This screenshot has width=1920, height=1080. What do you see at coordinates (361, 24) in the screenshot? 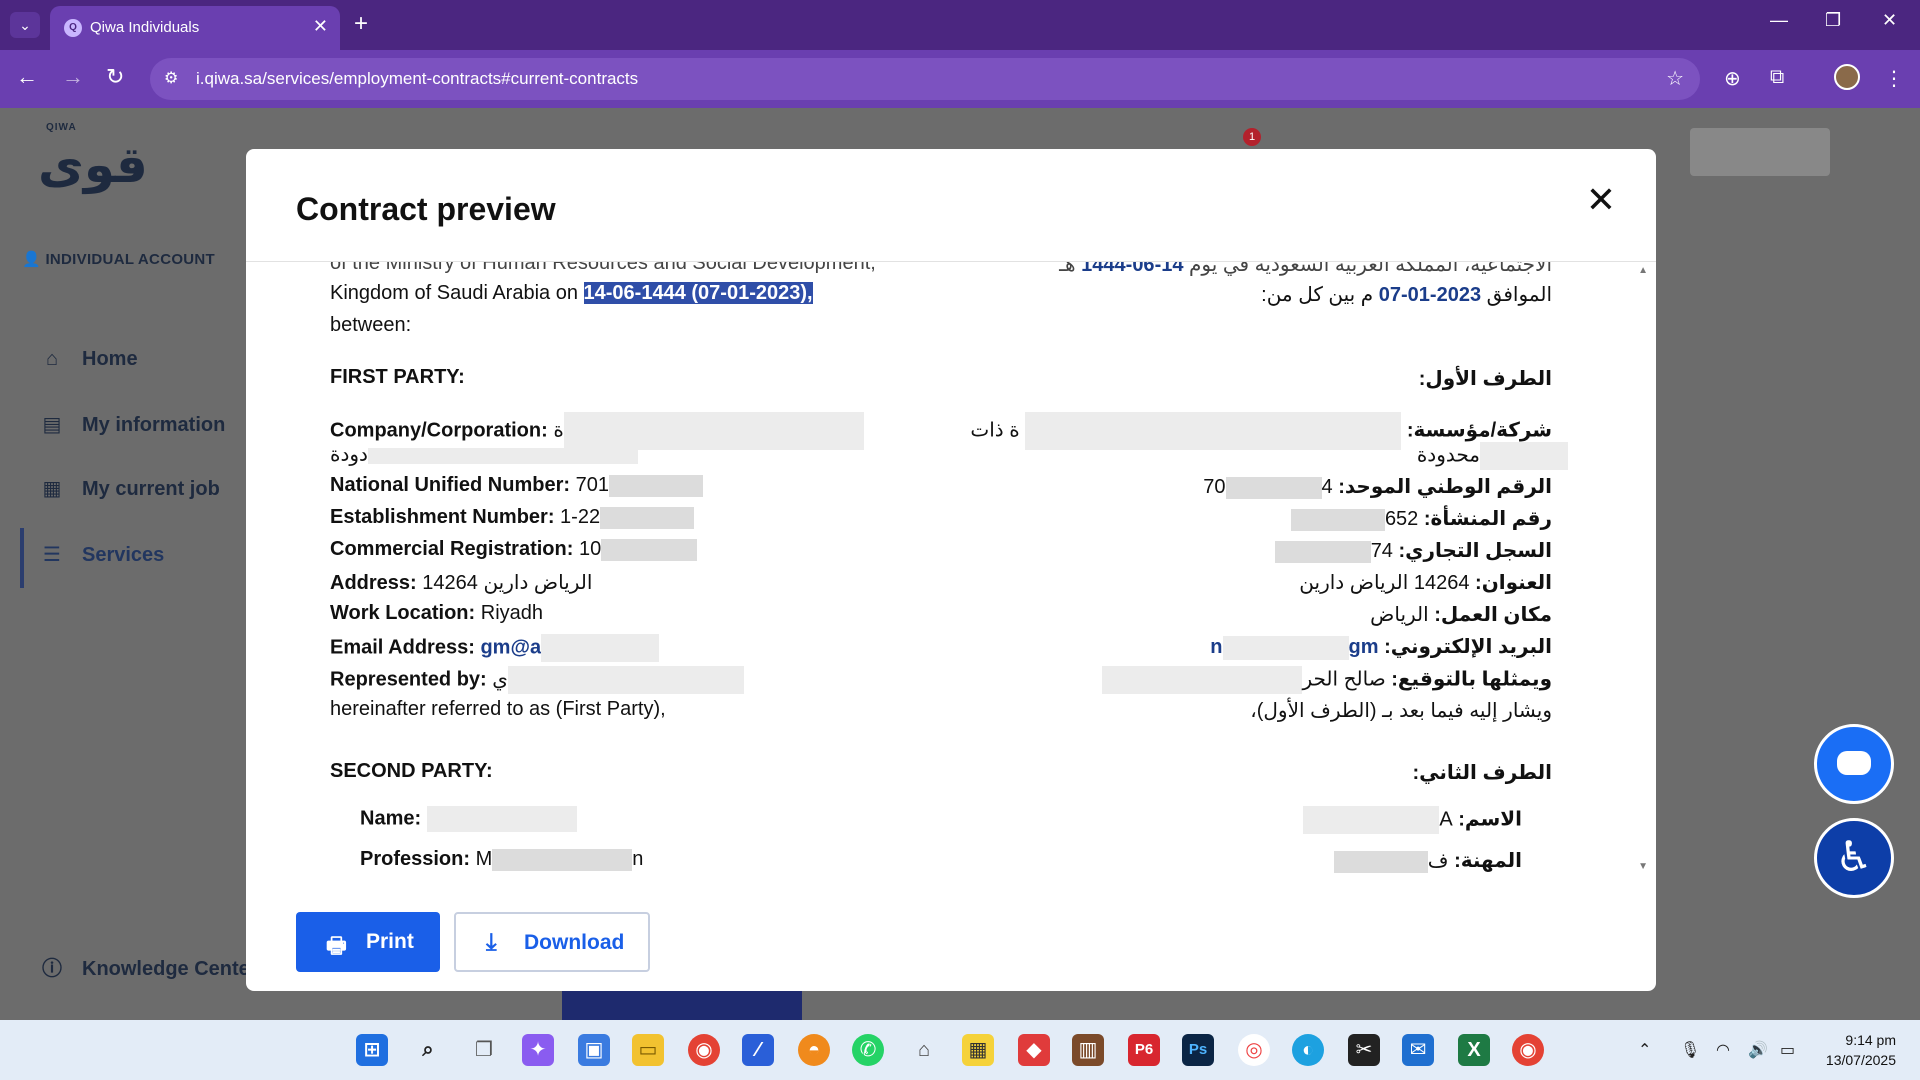
I see `new-tab-button: +` at bounding box center [361, 24].